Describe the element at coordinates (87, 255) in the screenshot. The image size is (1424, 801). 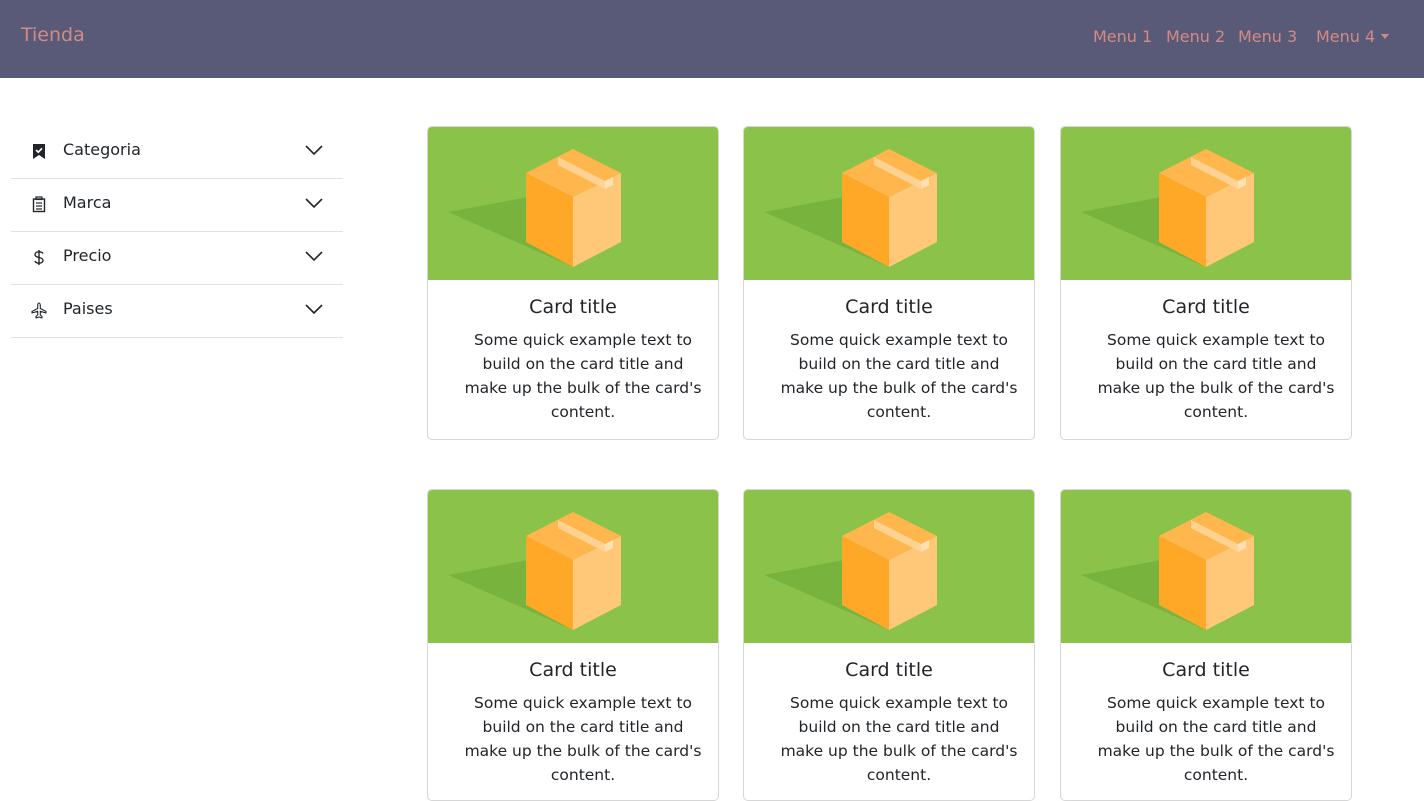
I see `accordion-label-precio: Precio` at that location.